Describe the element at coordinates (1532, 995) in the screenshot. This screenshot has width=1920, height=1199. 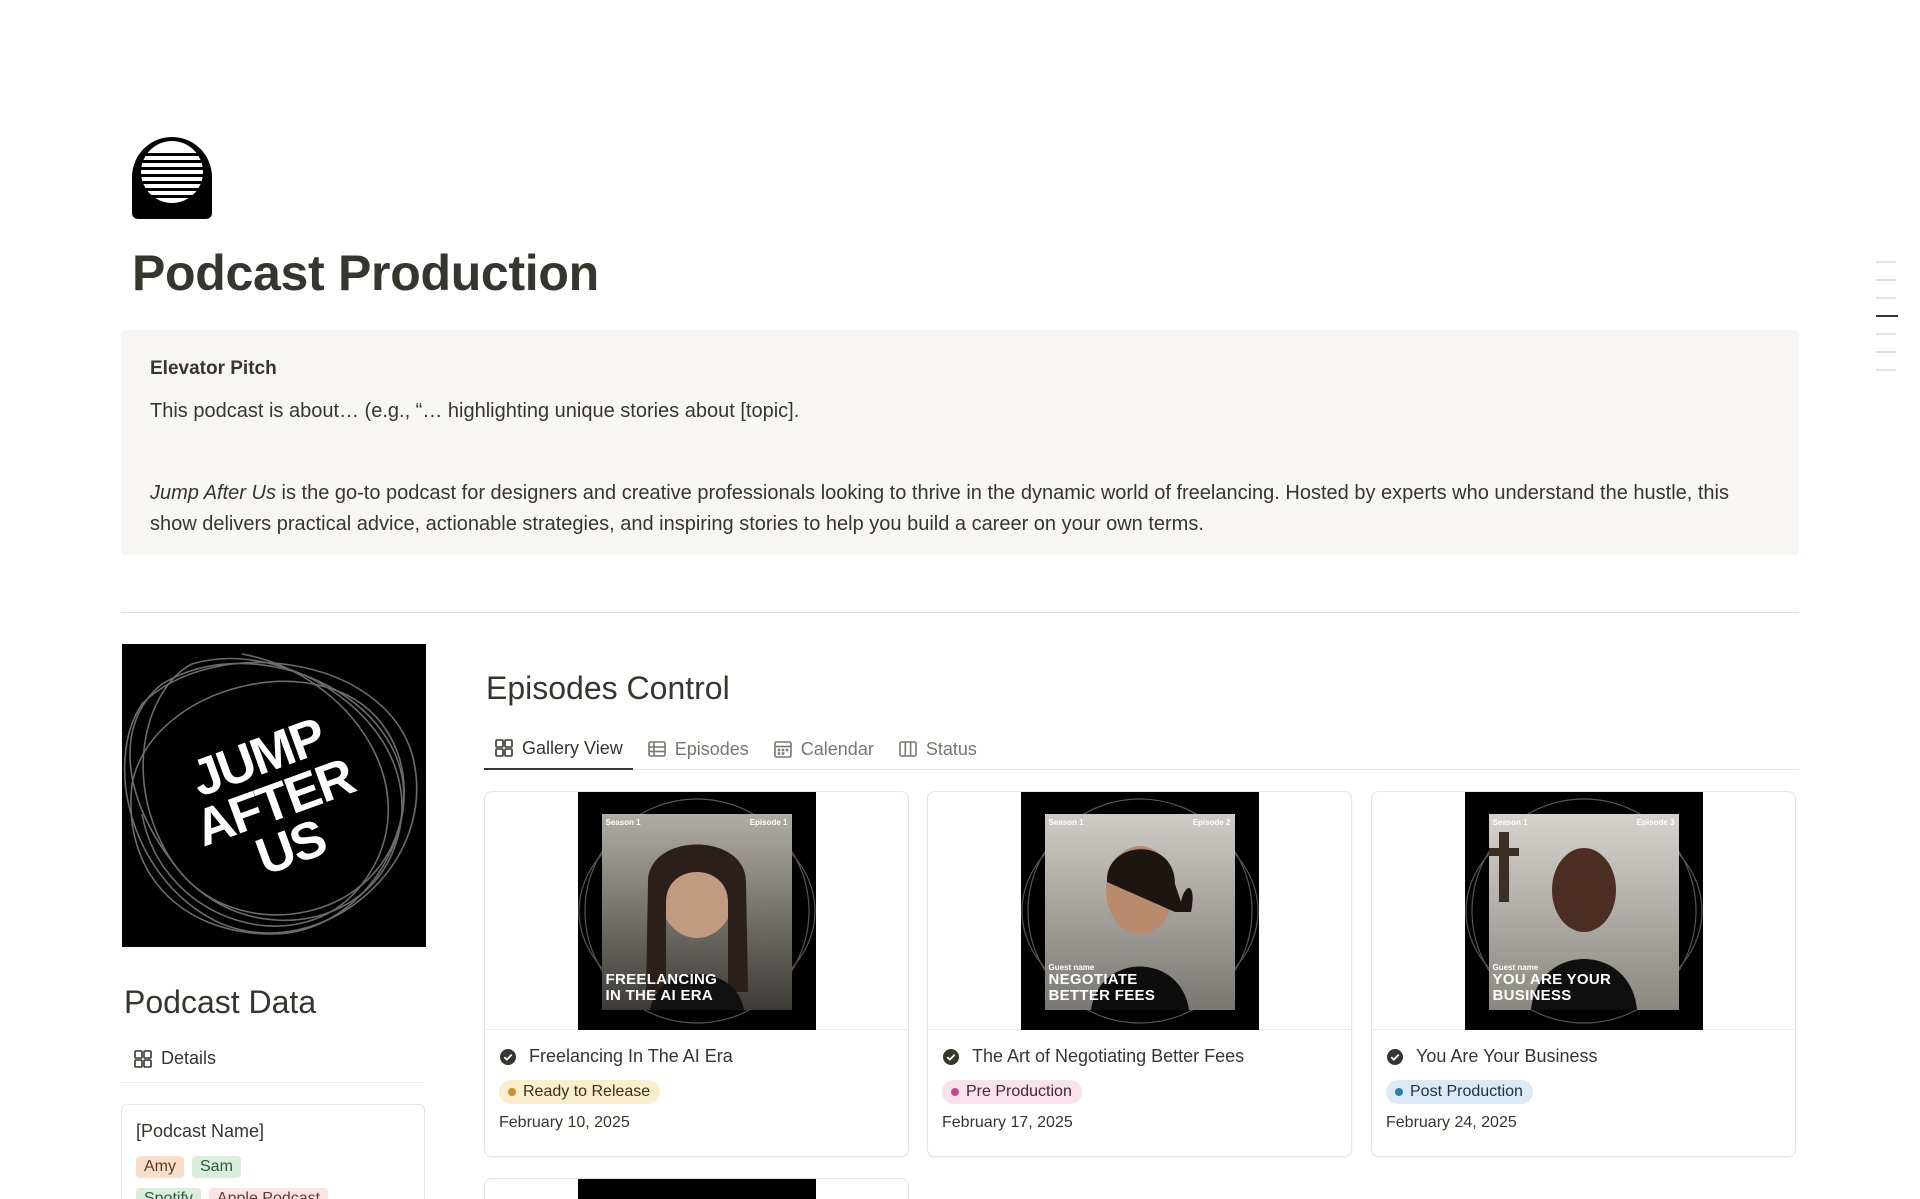
I see `art-title-line: BUSINESS` at that location.